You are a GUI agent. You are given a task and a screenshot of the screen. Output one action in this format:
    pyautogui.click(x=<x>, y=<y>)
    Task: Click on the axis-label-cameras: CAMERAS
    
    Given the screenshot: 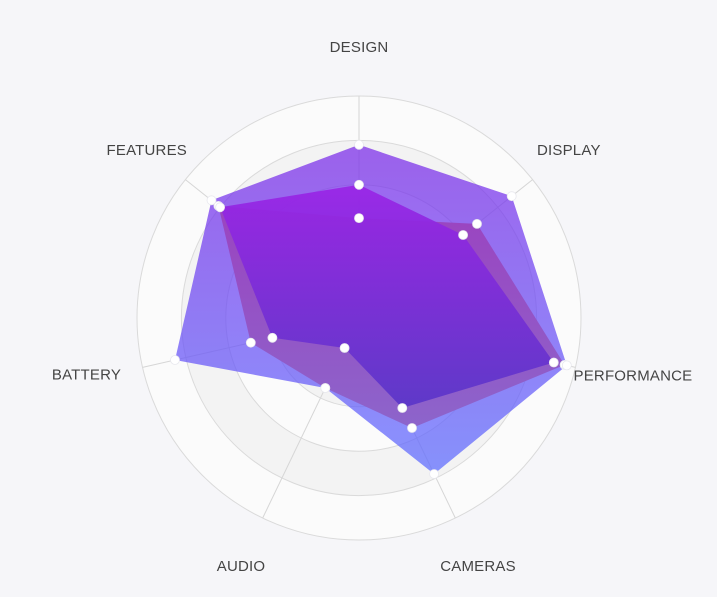 What is the action you would take?
    pyautogui.click(x=478, y=566)
    